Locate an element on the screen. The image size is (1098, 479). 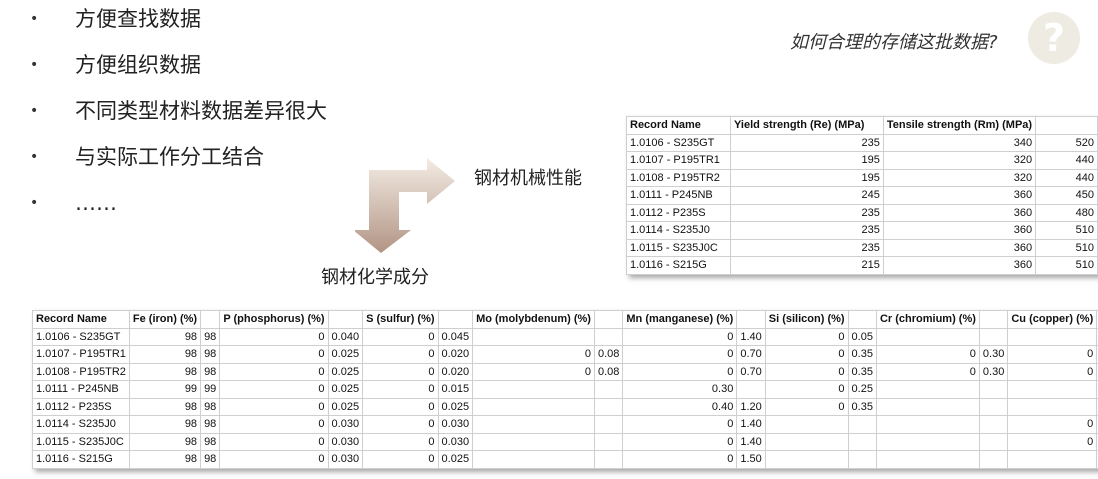
table-row: 1.0111 - P245NB 245 360 450 is located at coordinates (862, 195).